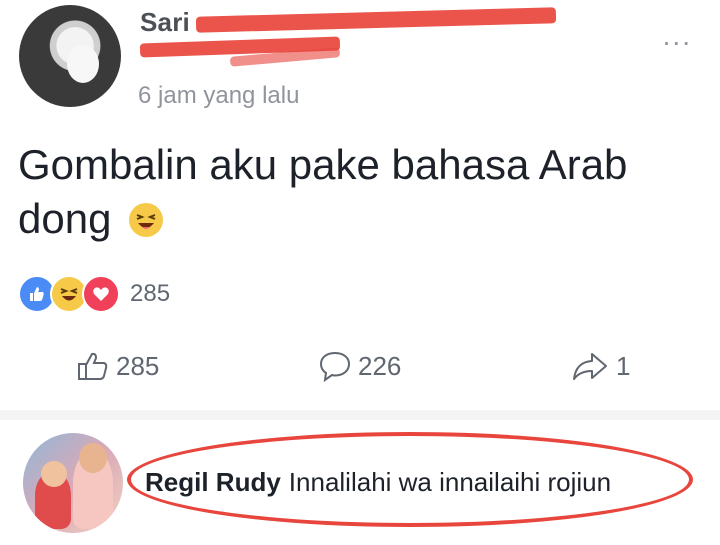 The width and height of the screenshot is (720, 545). What do you see at coordinates (623, 365) in the screenshot?
I see `share-count: 1` at bounding box center [623, 365].